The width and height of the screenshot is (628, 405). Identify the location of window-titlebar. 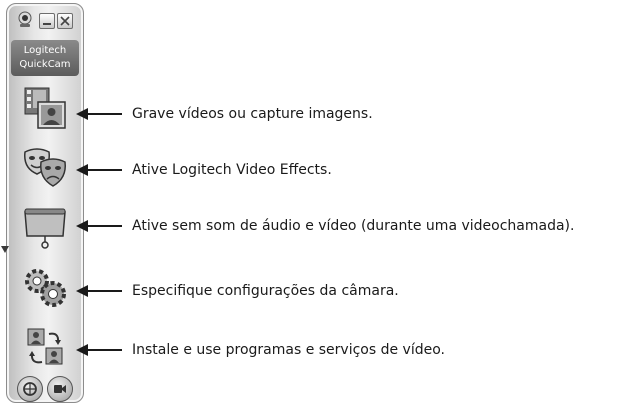
(45, 22).